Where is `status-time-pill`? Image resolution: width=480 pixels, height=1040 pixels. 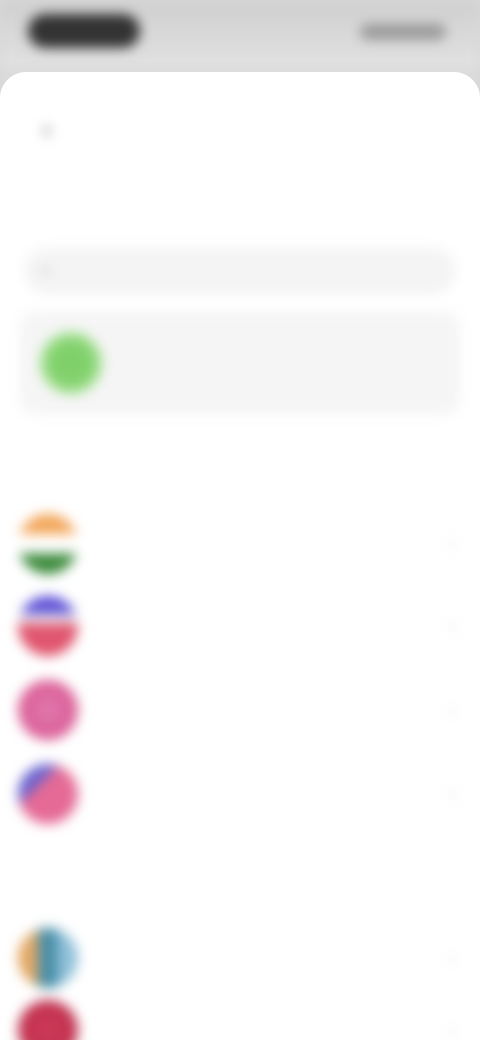
status-time-pill is located at coordinates (84, 31).